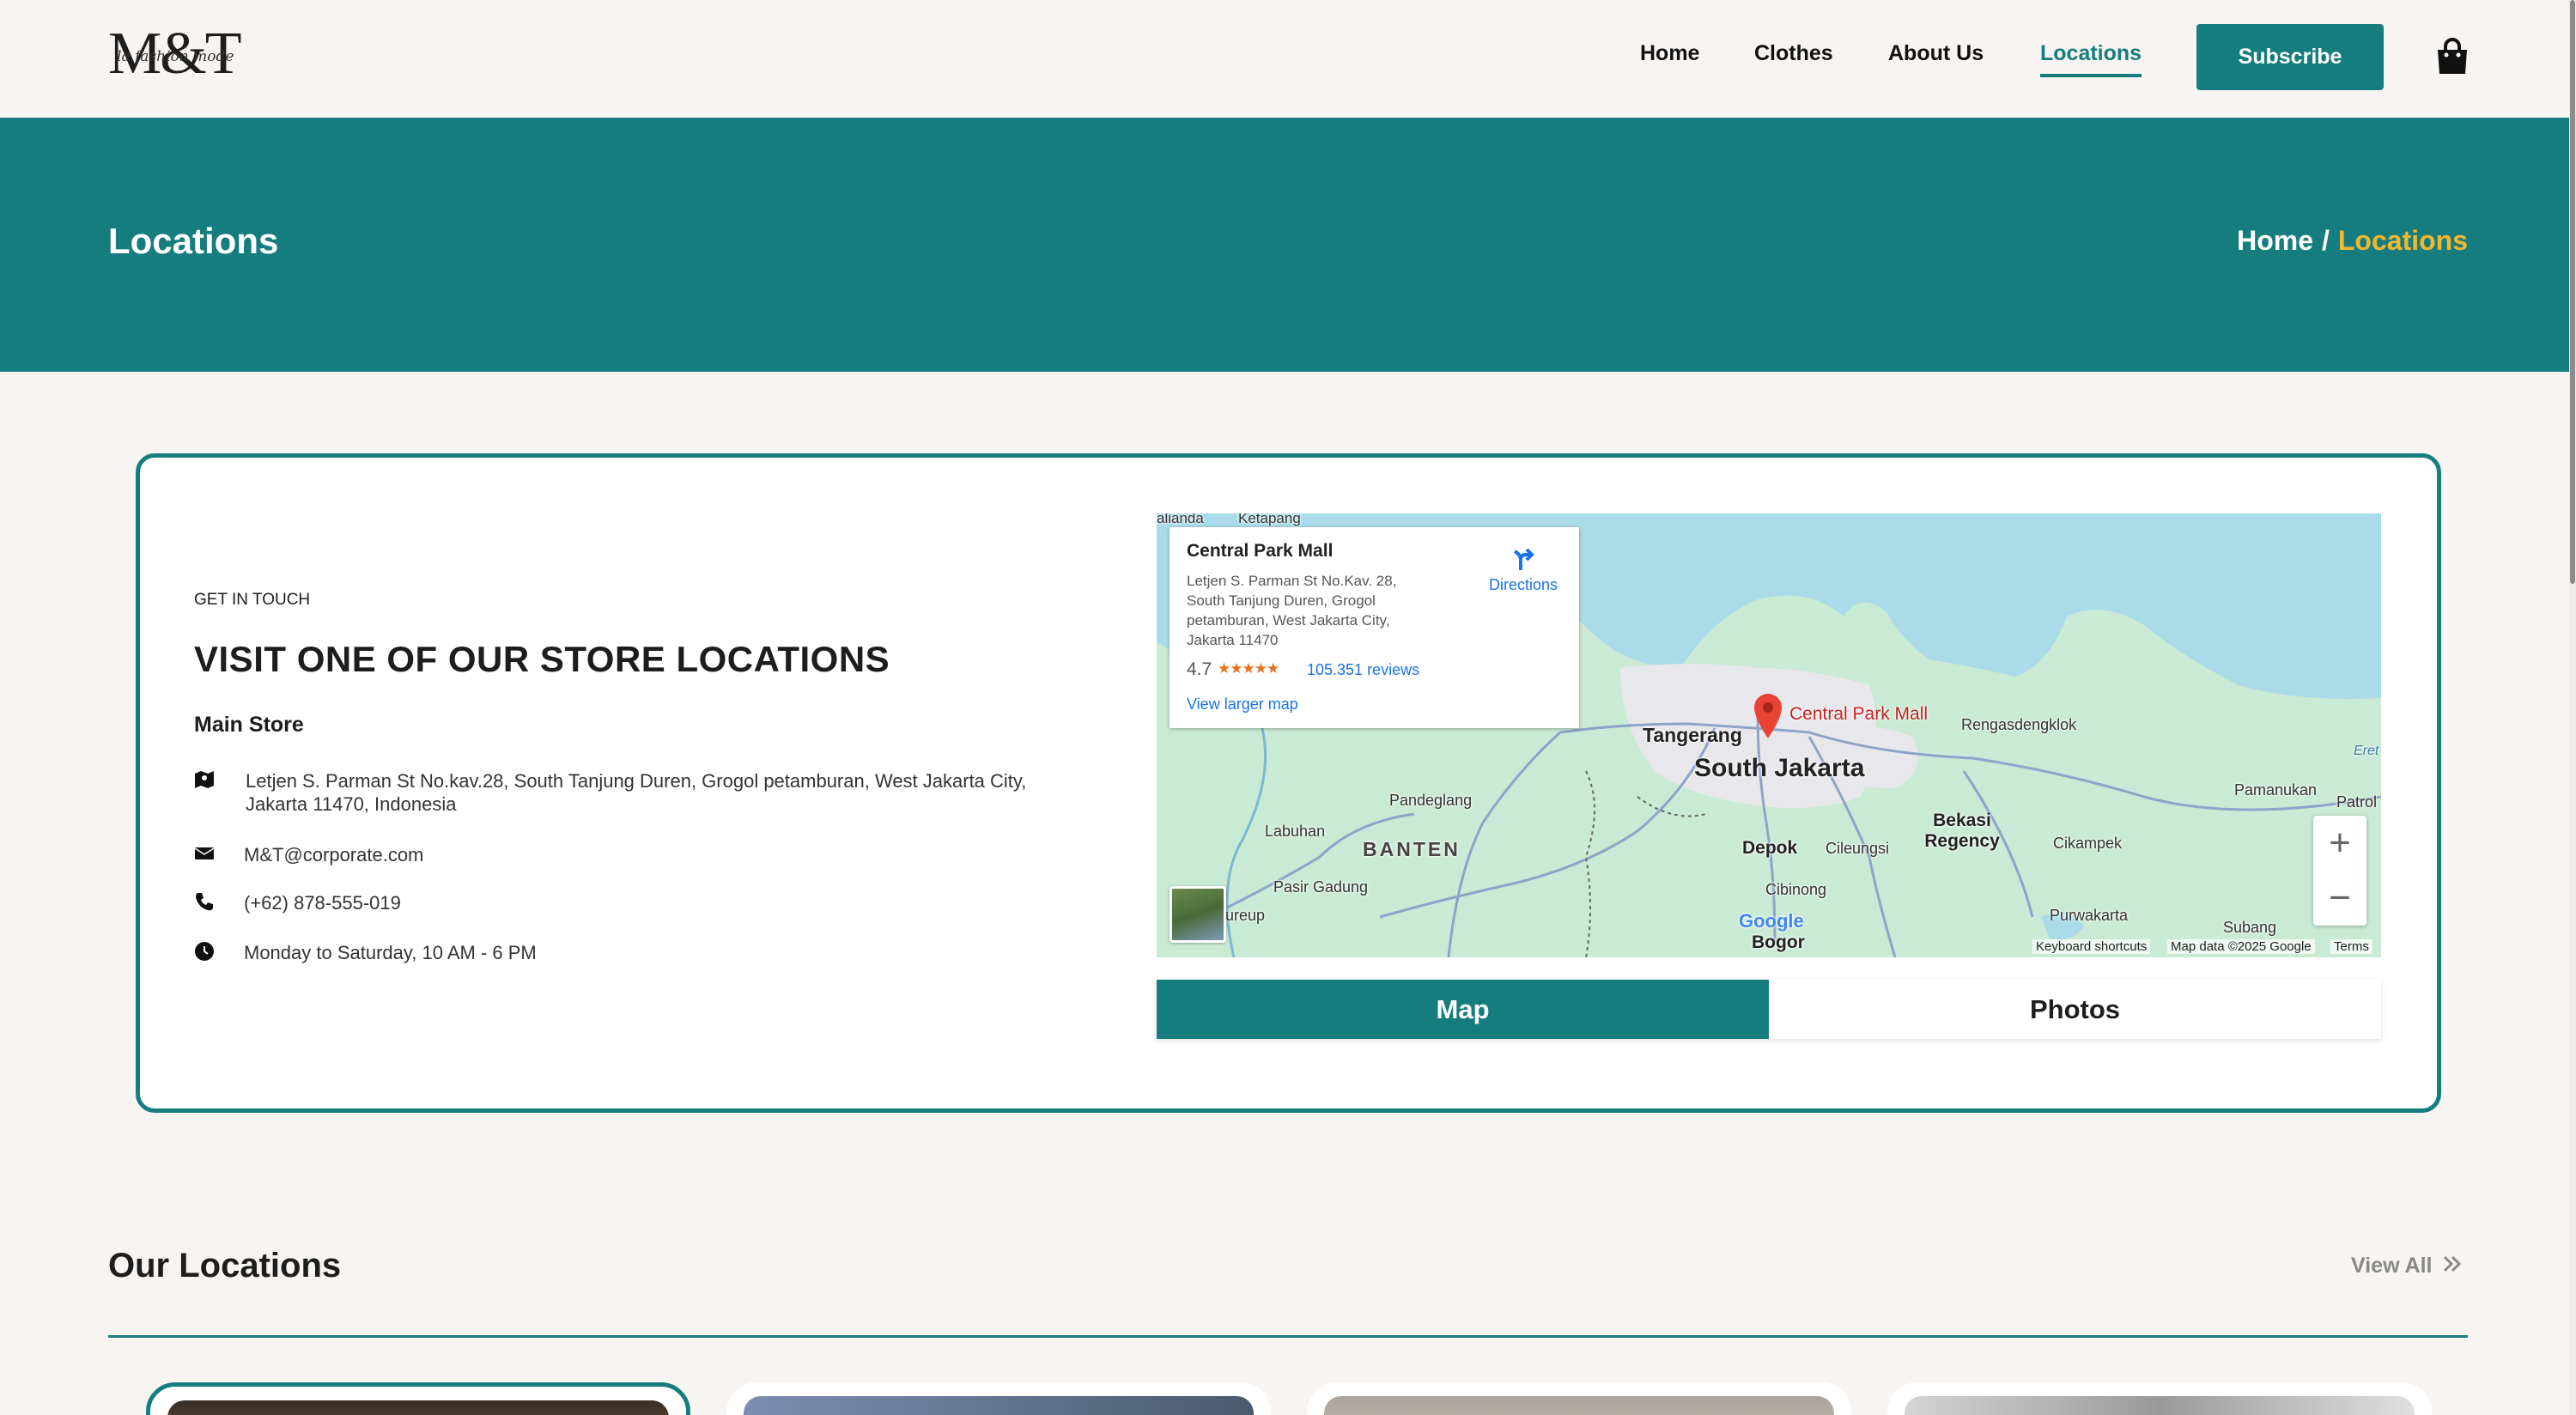  I want to click on section-divider, so click(1288, 1336).